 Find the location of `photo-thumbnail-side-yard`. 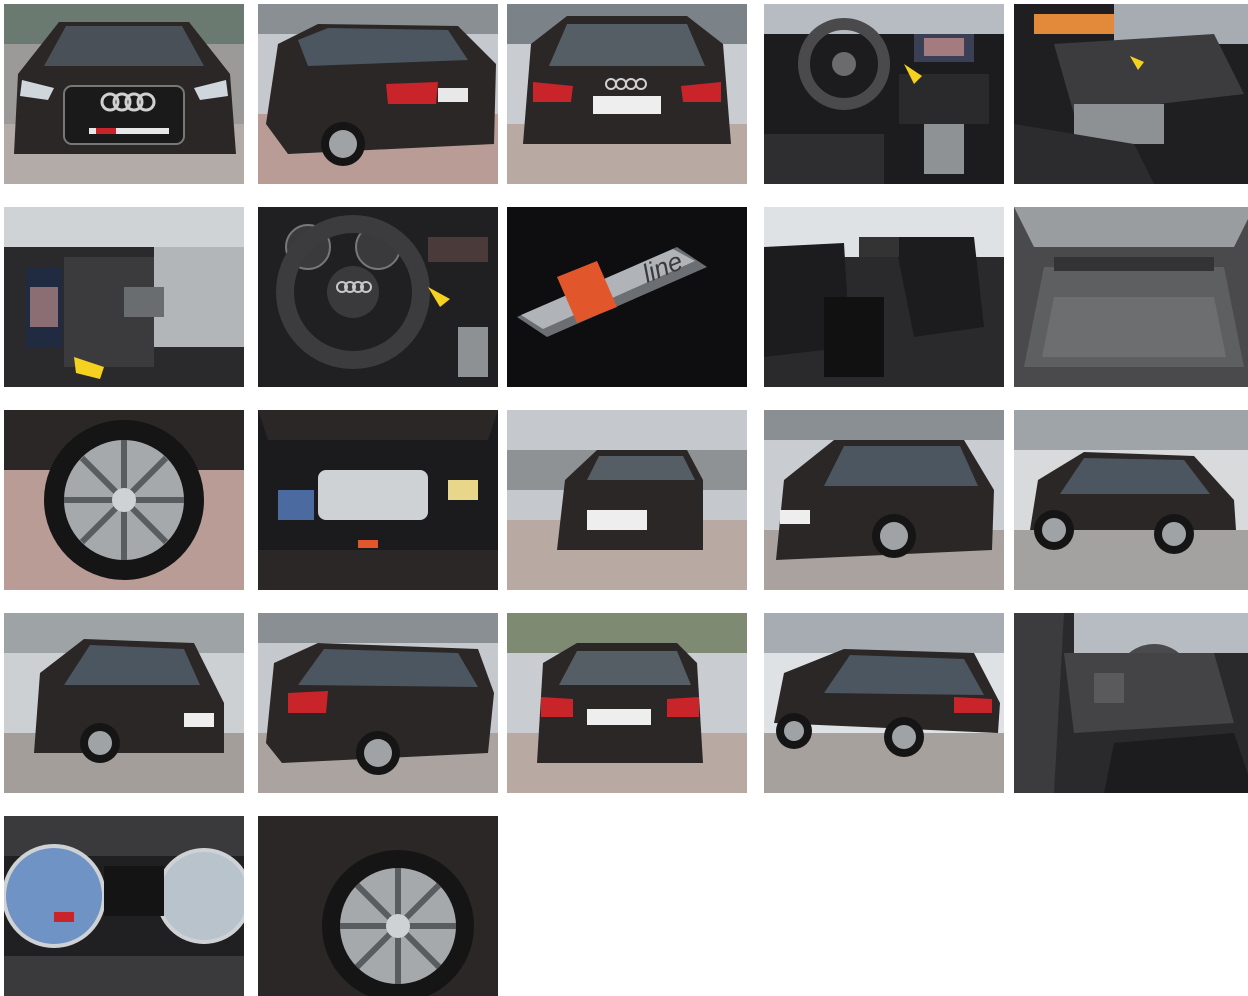

photo-thumbnail-side-yard is located at coordinates (884, 703).